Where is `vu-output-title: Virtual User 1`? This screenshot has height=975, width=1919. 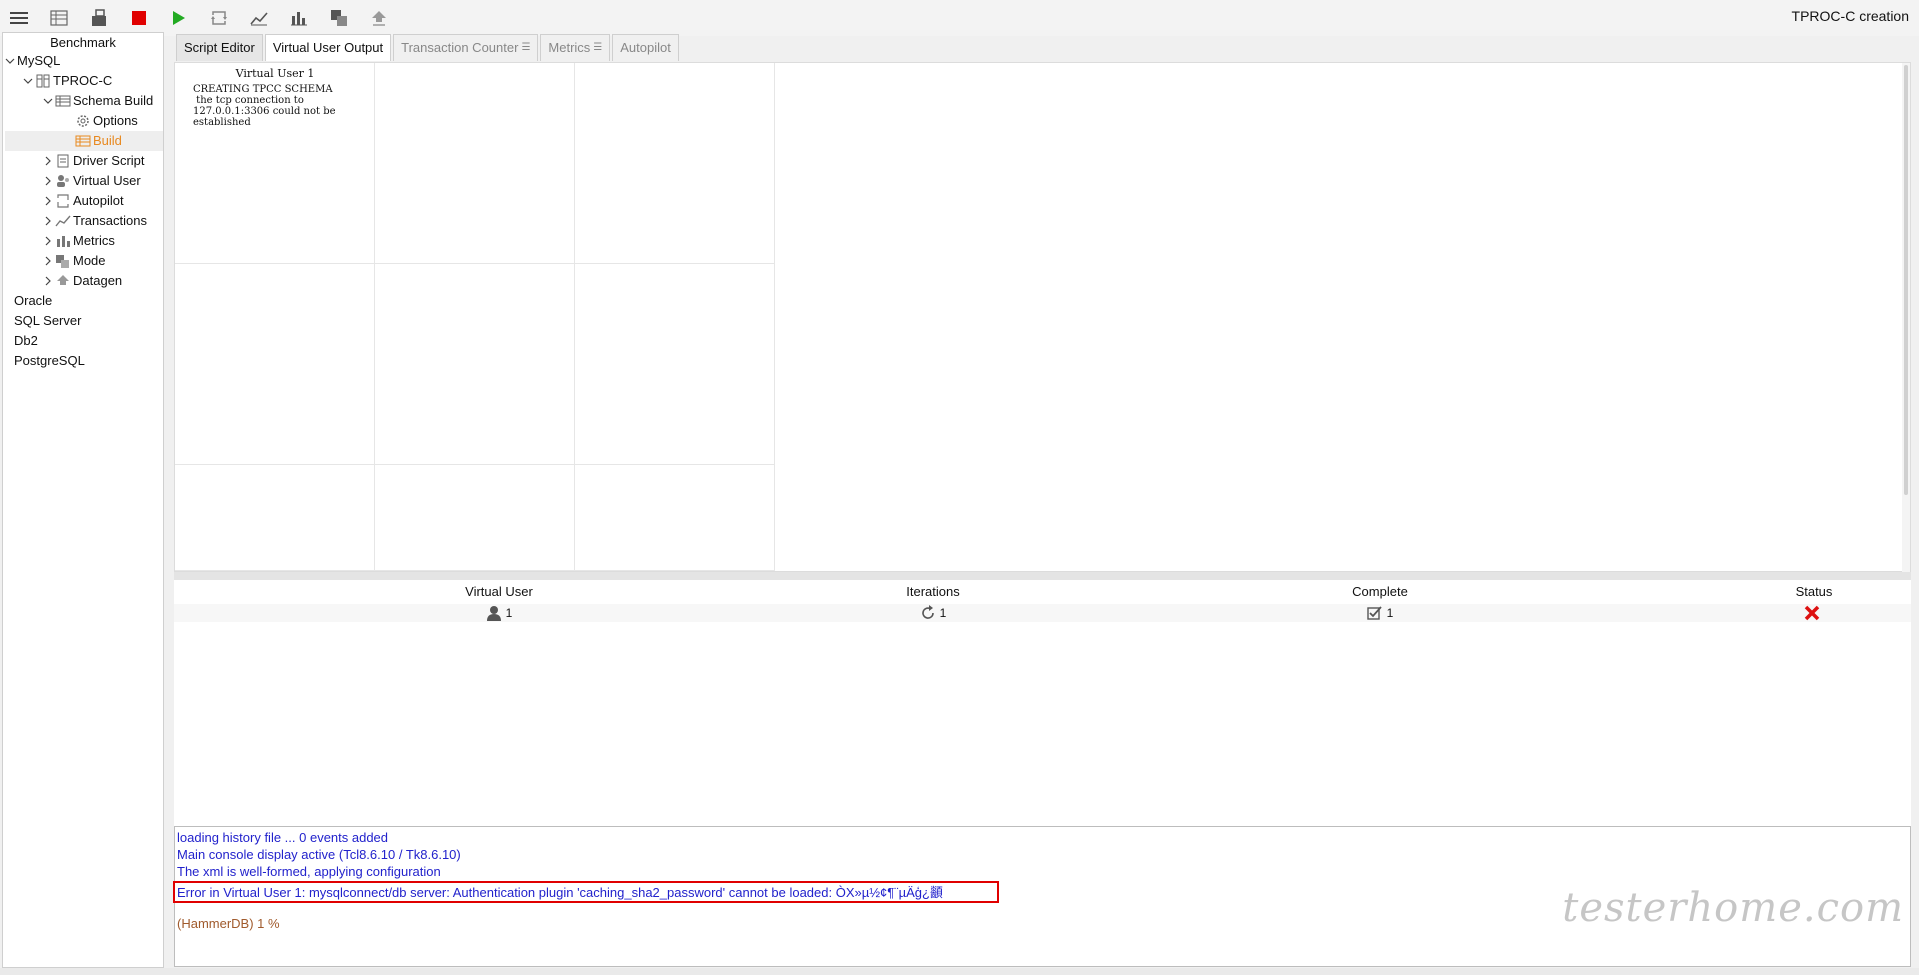 vu-output-title: Virtual User 1 is located at coordinates (275, 73).